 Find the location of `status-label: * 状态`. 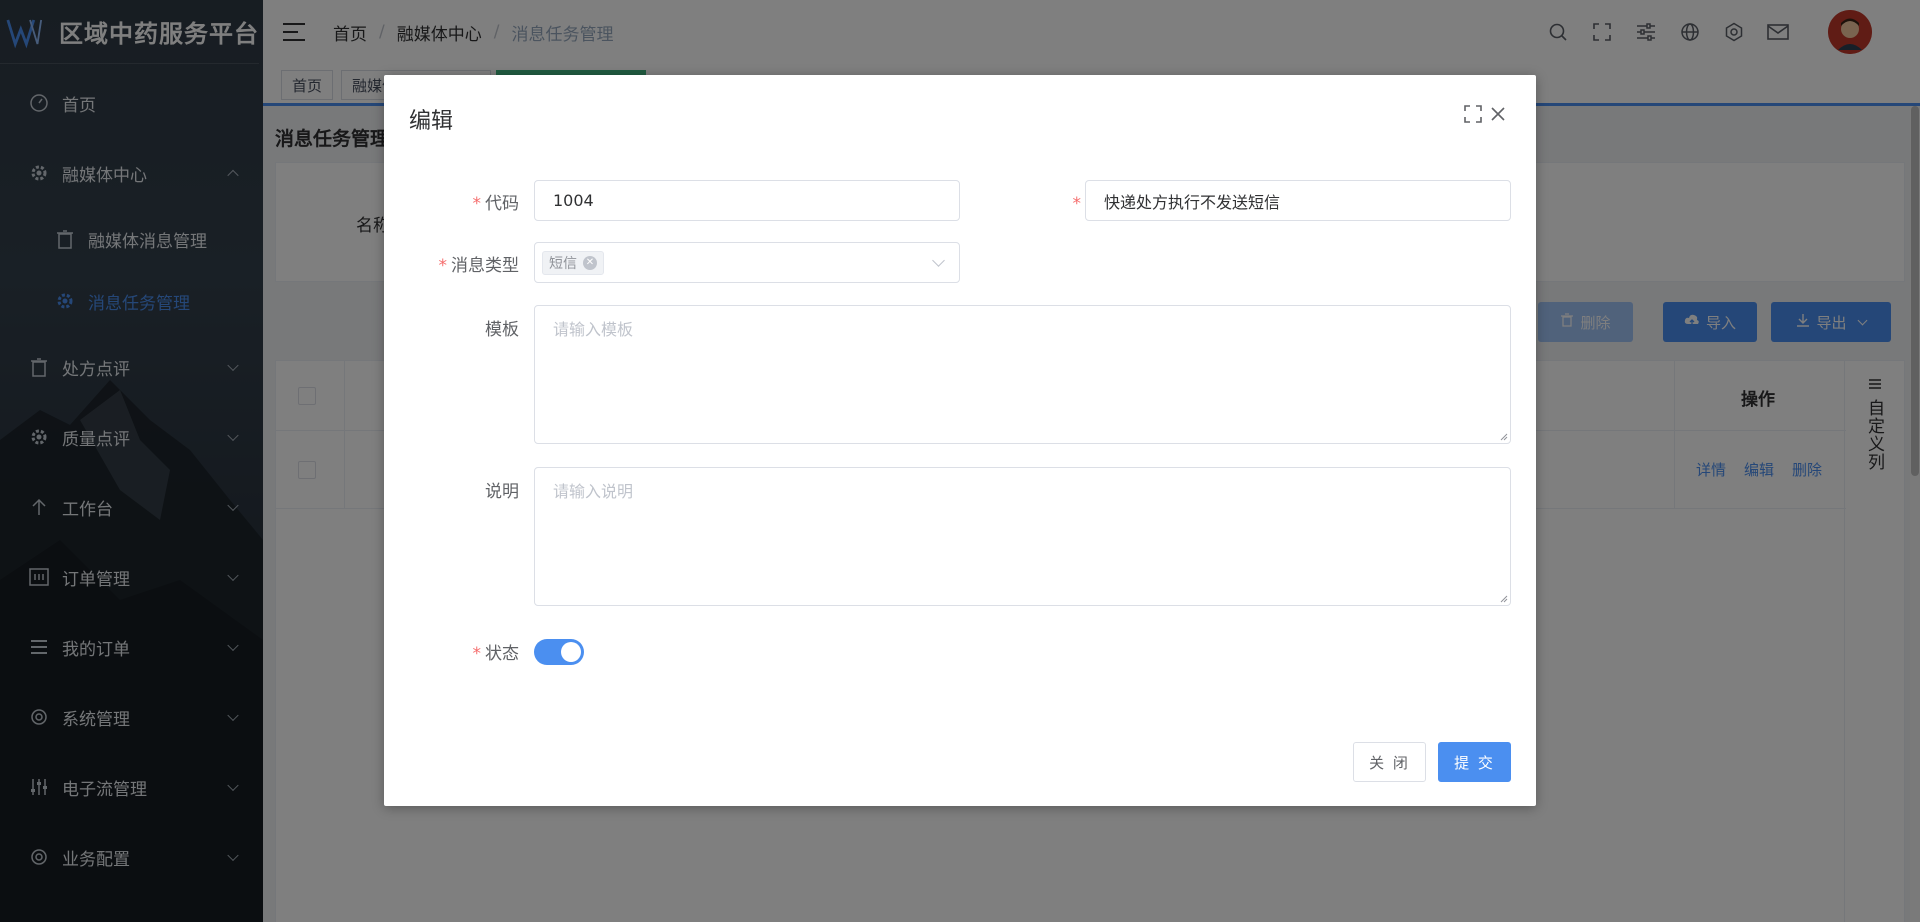

status-label: * 状态 is located at coordinates (452, 651).